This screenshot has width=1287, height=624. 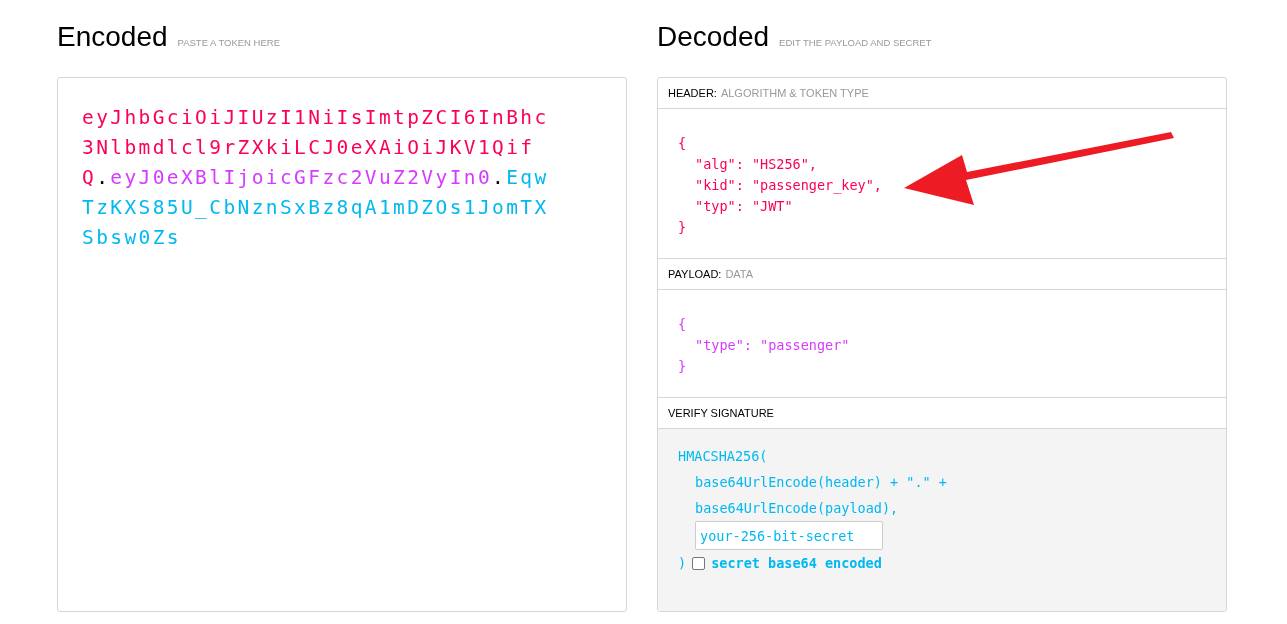 What do you see at coordinates (723, 456) in the screenshot?
I see `code-line: HMACSHA256(` at bounding box center [723, 456].